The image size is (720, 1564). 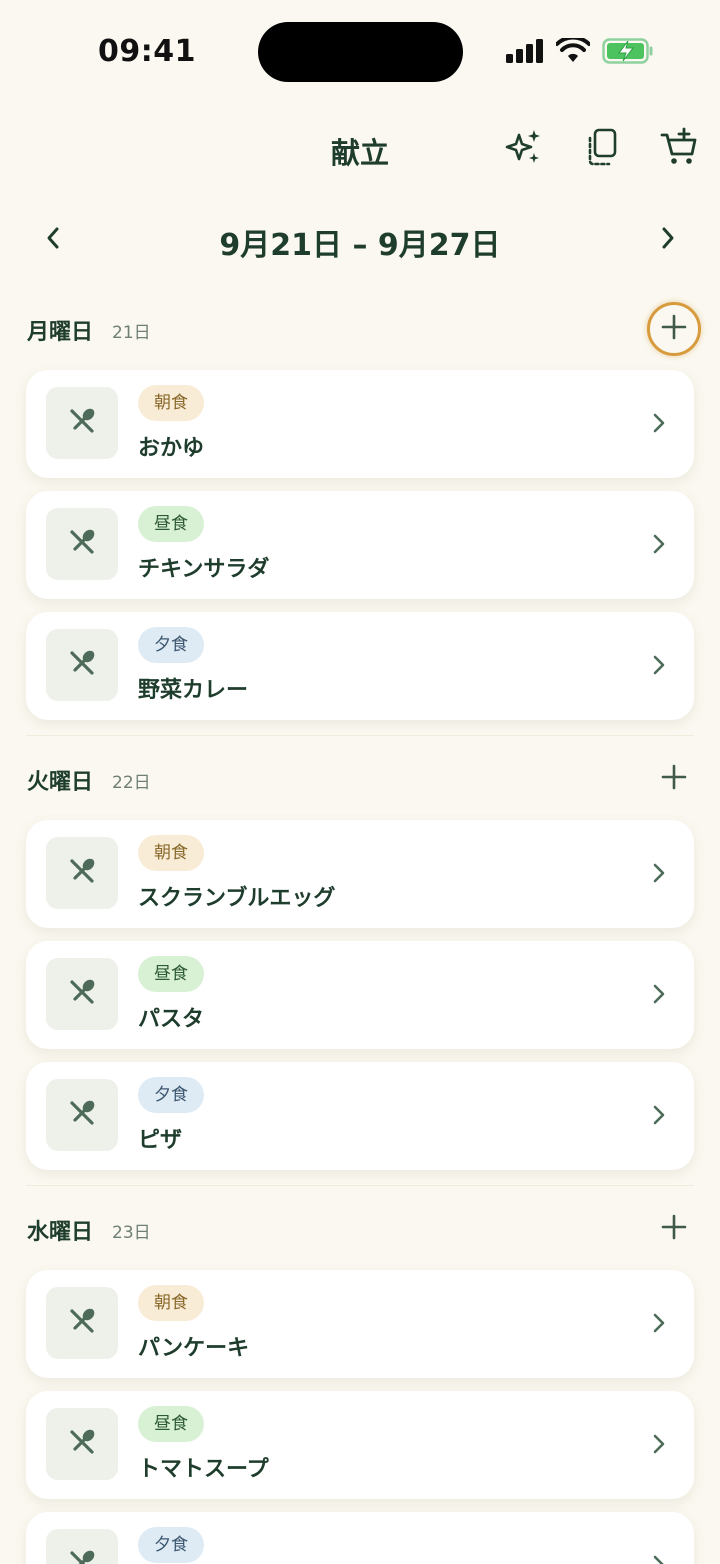 I want to click on meal-name: 野菜カレー, so click(x=193, y=690).